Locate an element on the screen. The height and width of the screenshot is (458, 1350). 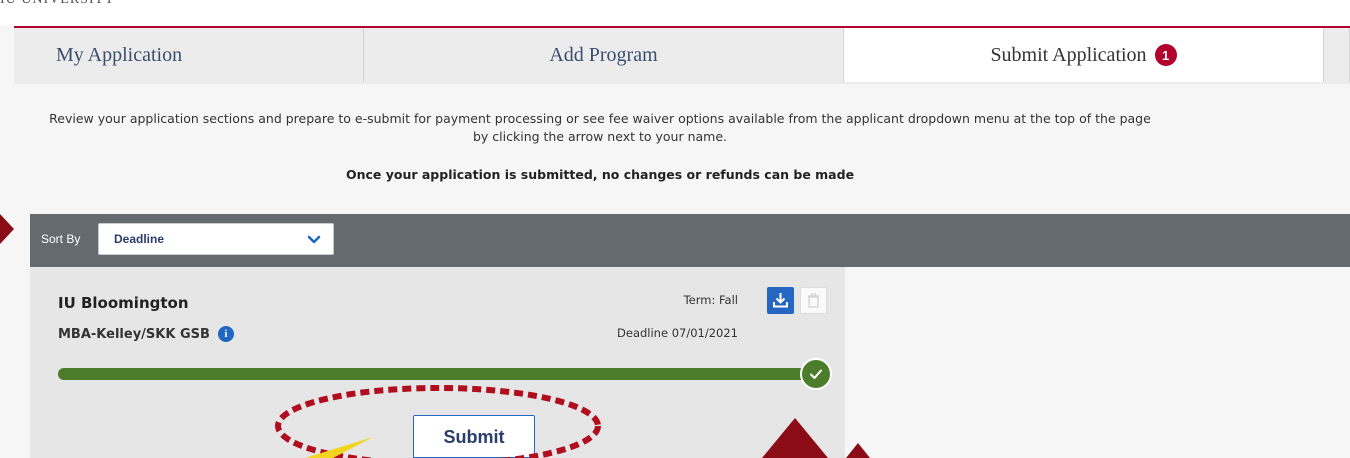
tab-label: Submit Application is located at coordinates (1068, 54).